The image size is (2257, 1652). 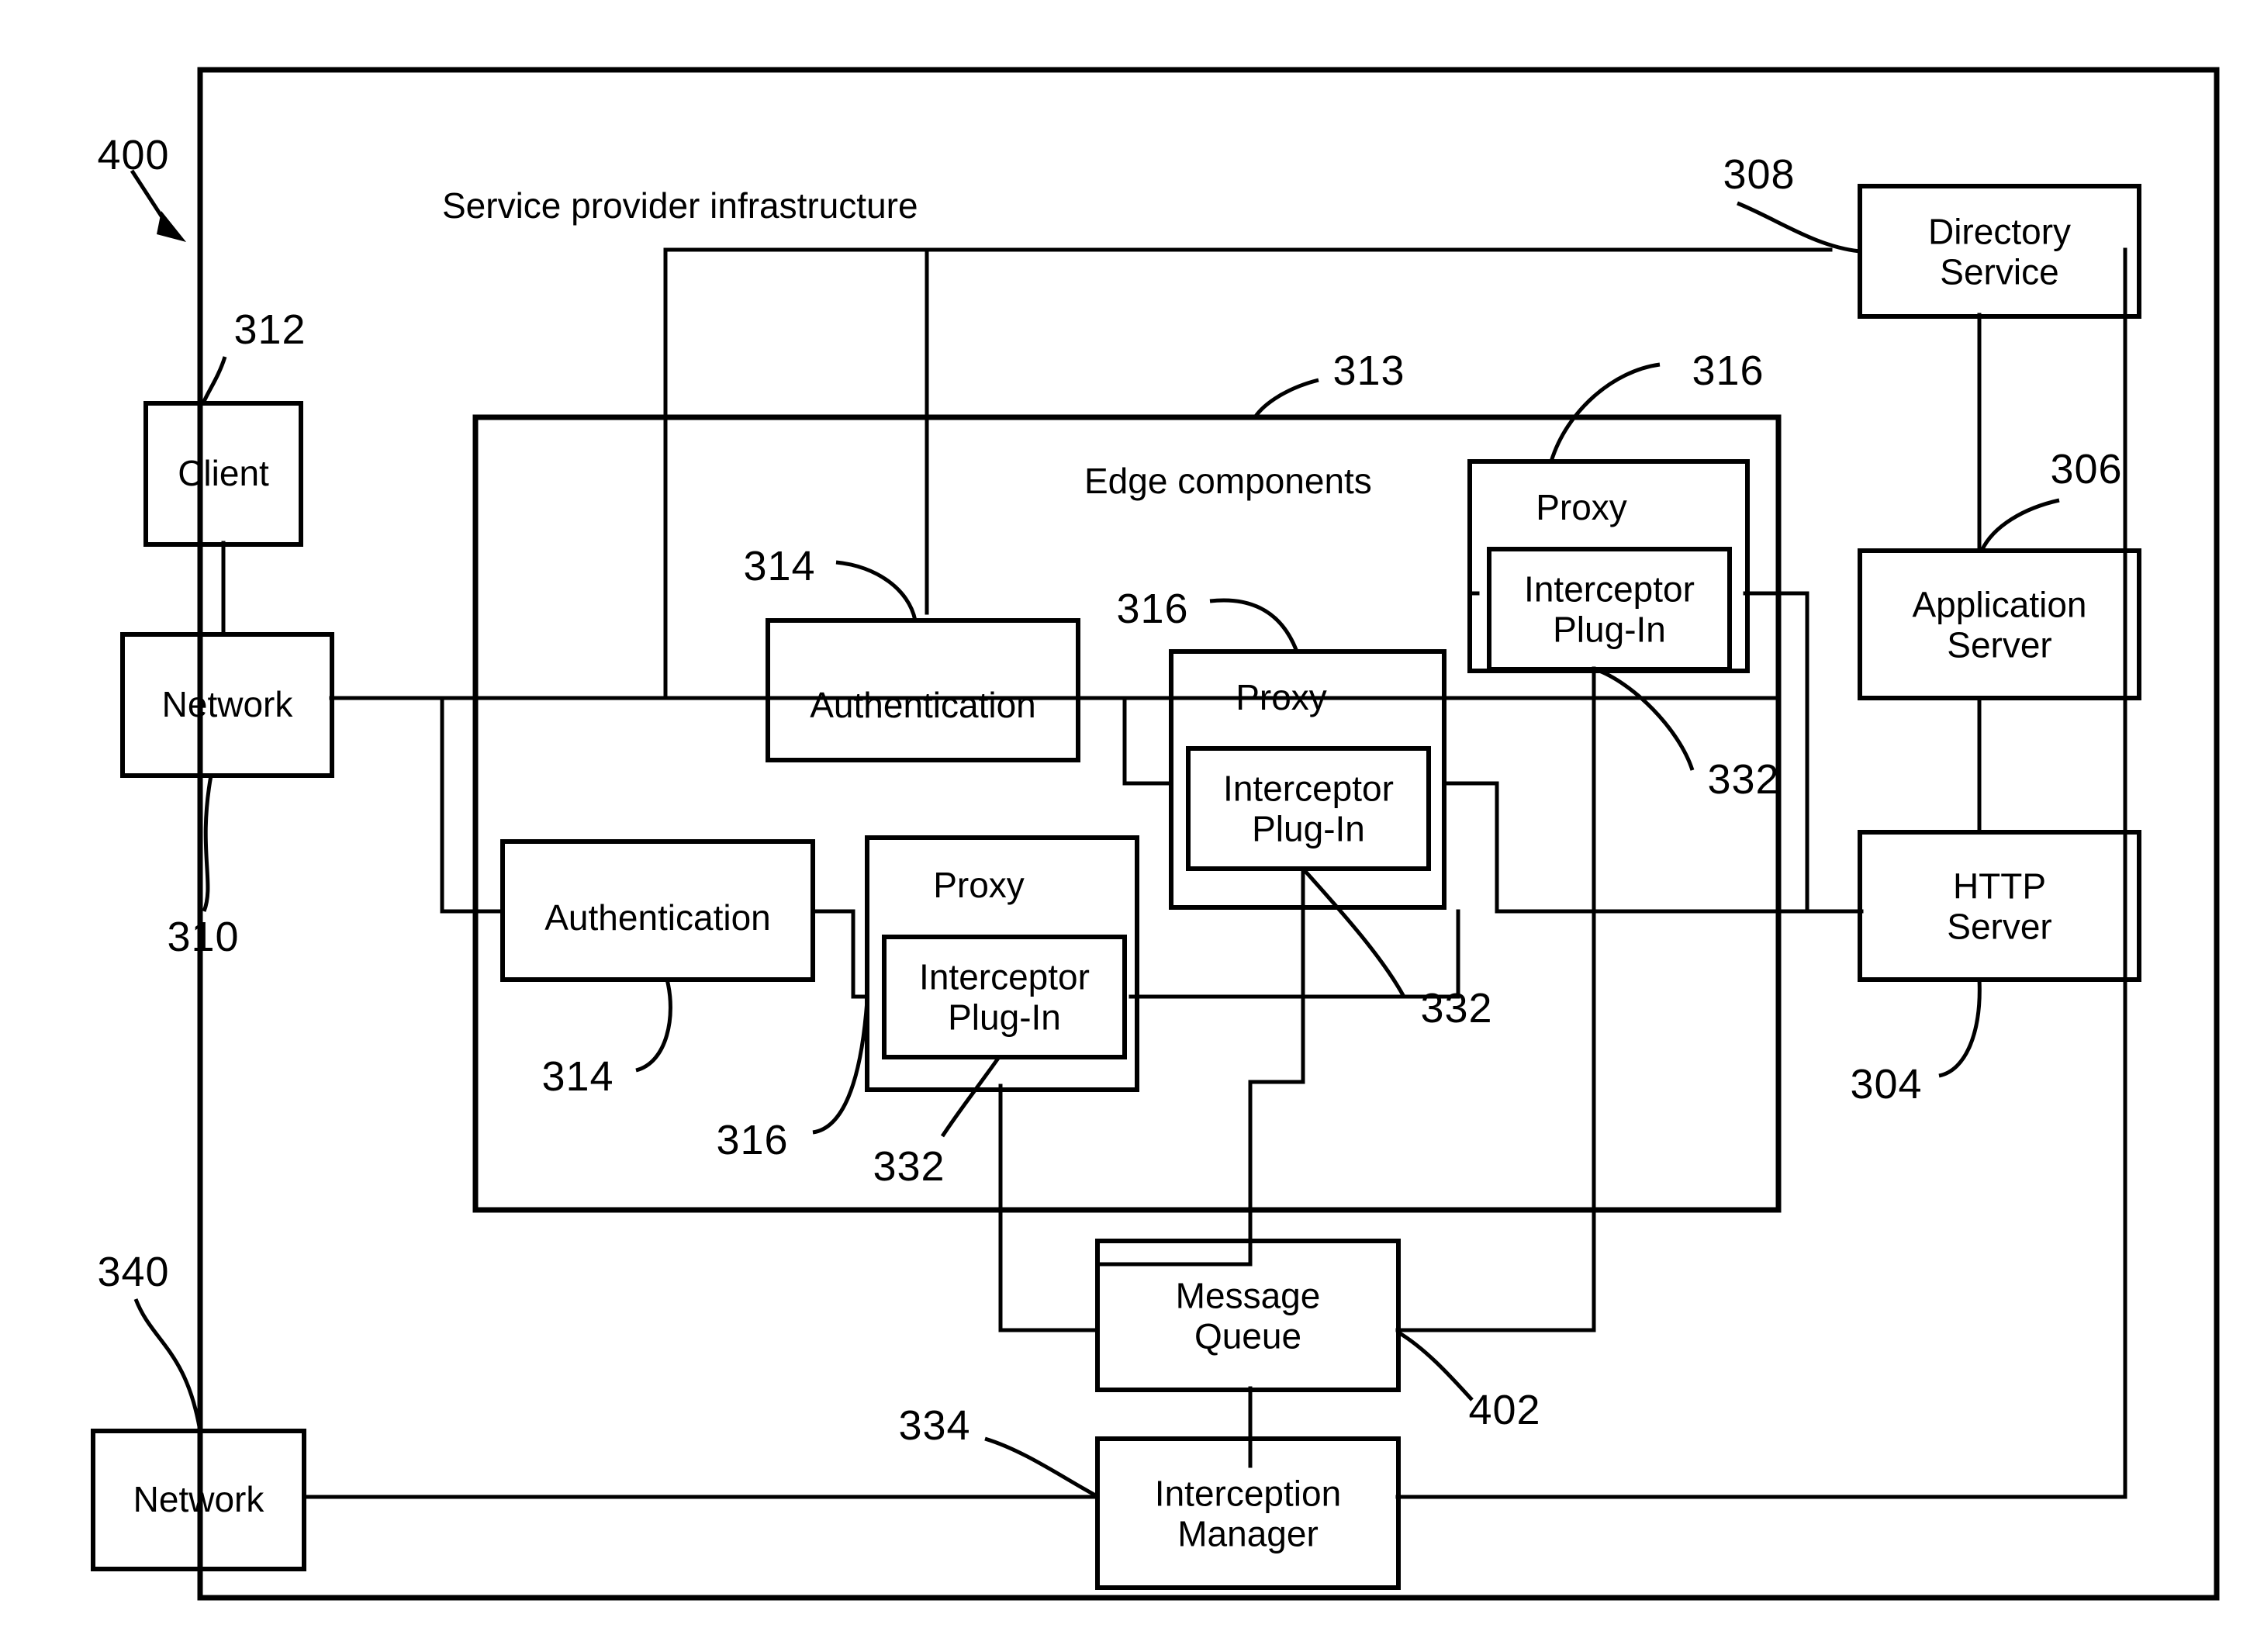 I want to click on proxy-top-box, so click(x=1609, y=566).